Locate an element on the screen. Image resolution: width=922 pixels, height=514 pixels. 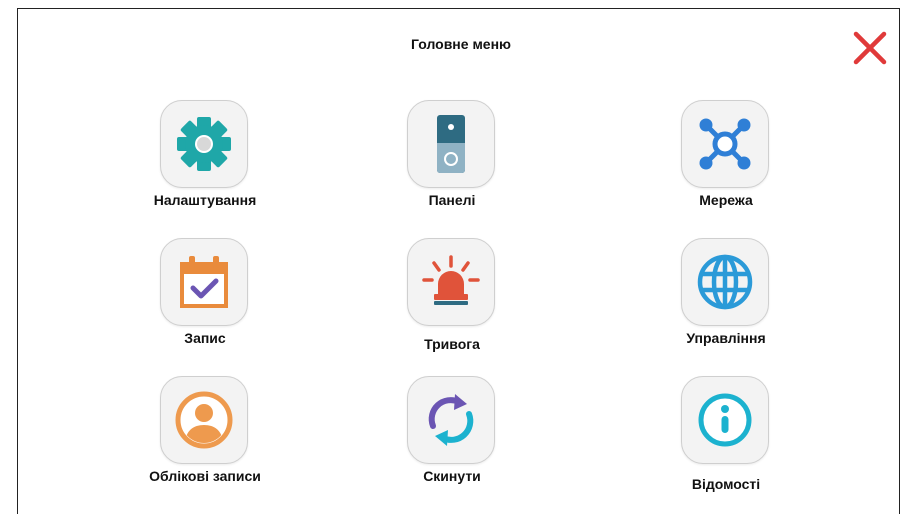
menu-item-network: Мережа is located at coordinates (726, 165).